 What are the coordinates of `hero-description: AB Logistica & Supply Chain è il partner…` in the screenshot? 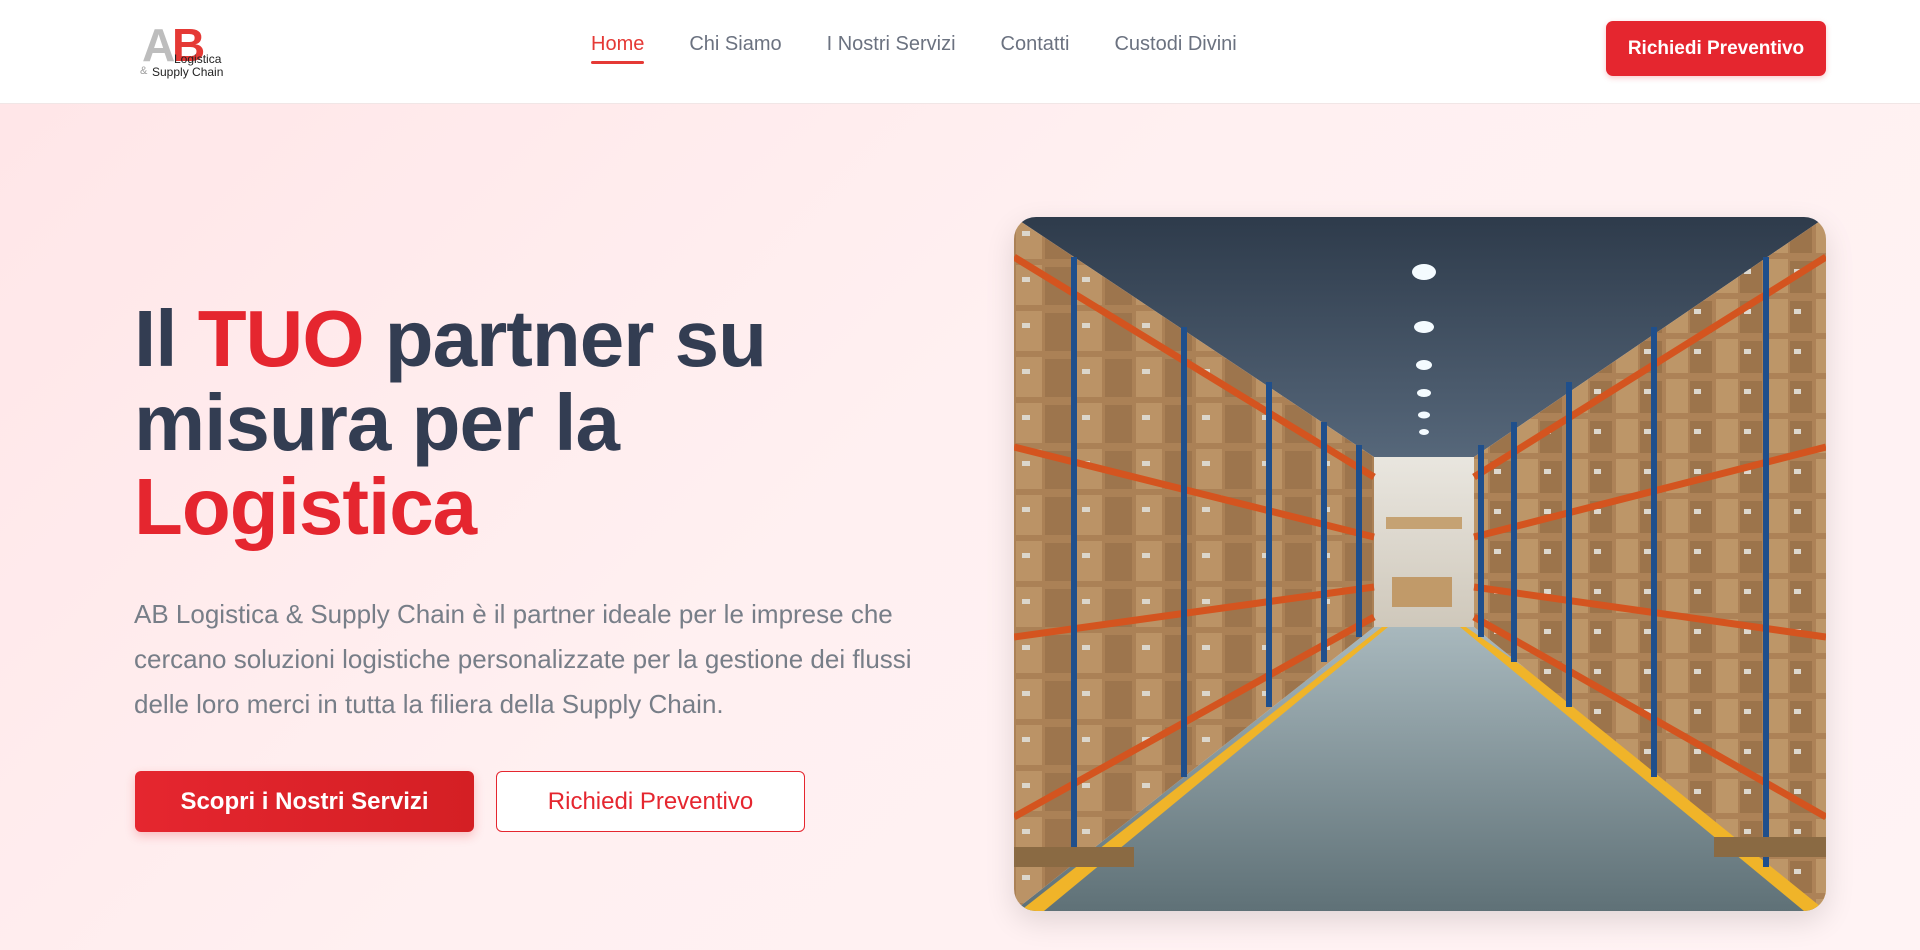 It's located at (523, 659).